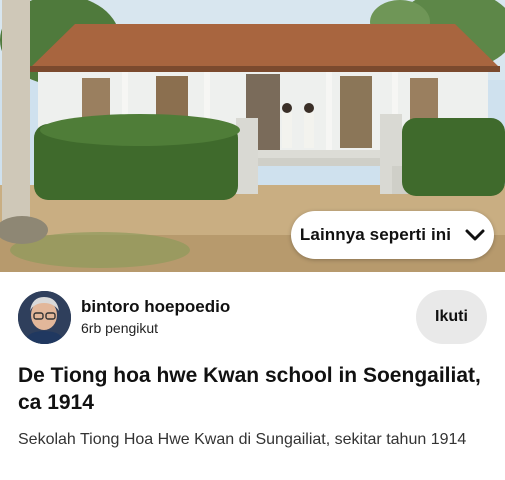  What do you see at coordinates (475, 235) in the screenshot?
I see `chevron-down-icon` at bounding box center [475, 235].